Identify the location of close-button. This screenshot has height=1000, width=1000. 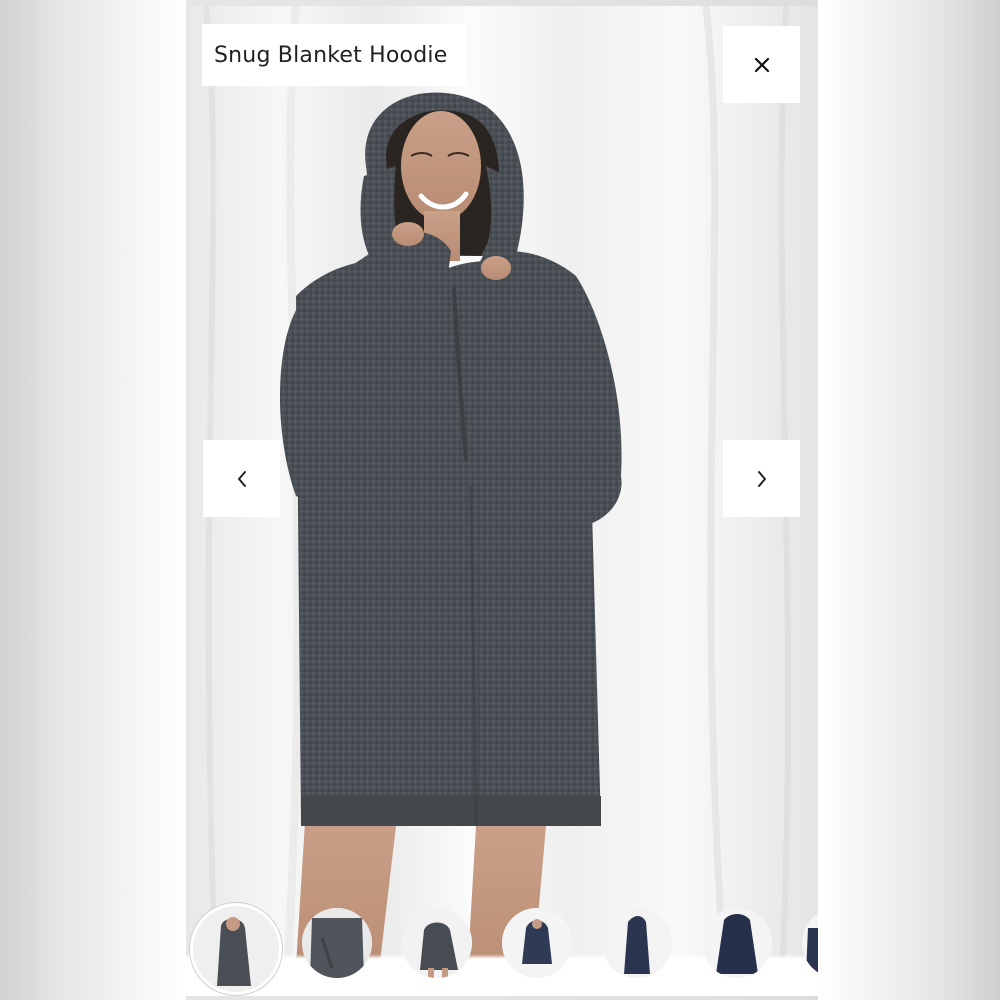
(761, 64).